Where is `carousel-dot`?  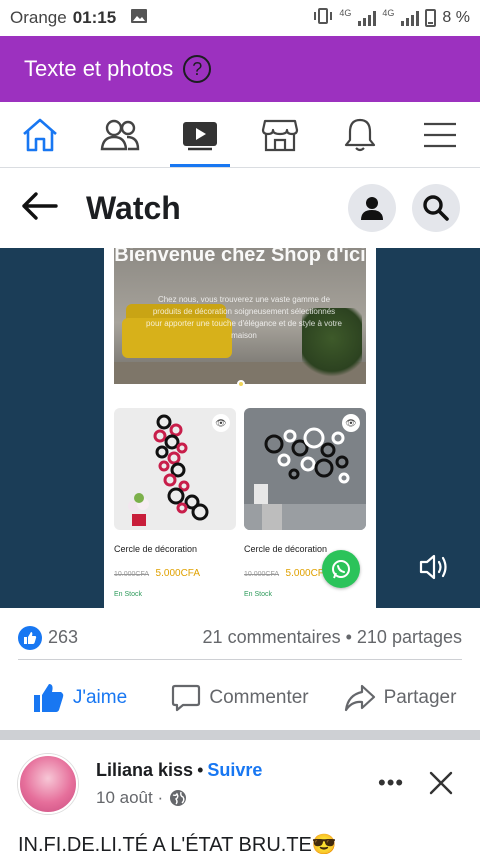 carousel-dot is located at coordinates (241, 384).